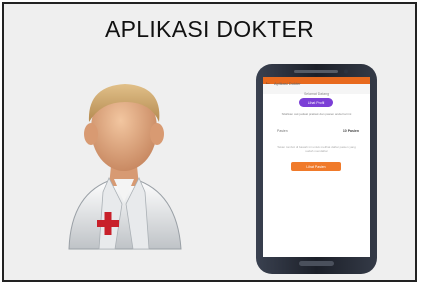 This screenshot has height=286, width=421. What do you see at coordinates (318, 131) in the screenshot?
I see `stats-row: Pasien 10 Pasien` at bounding box center [318, 131].